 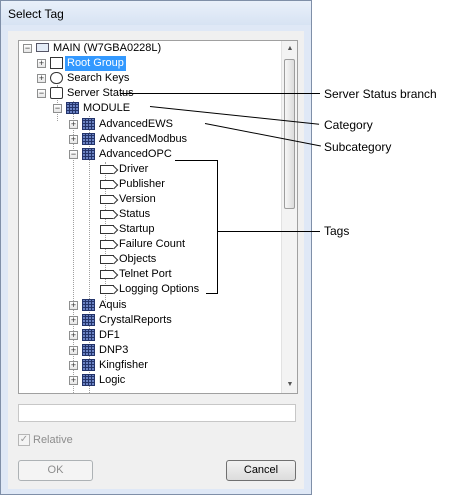 I want to click on tree-node-label: Root Group, so click(x=95, y=63).